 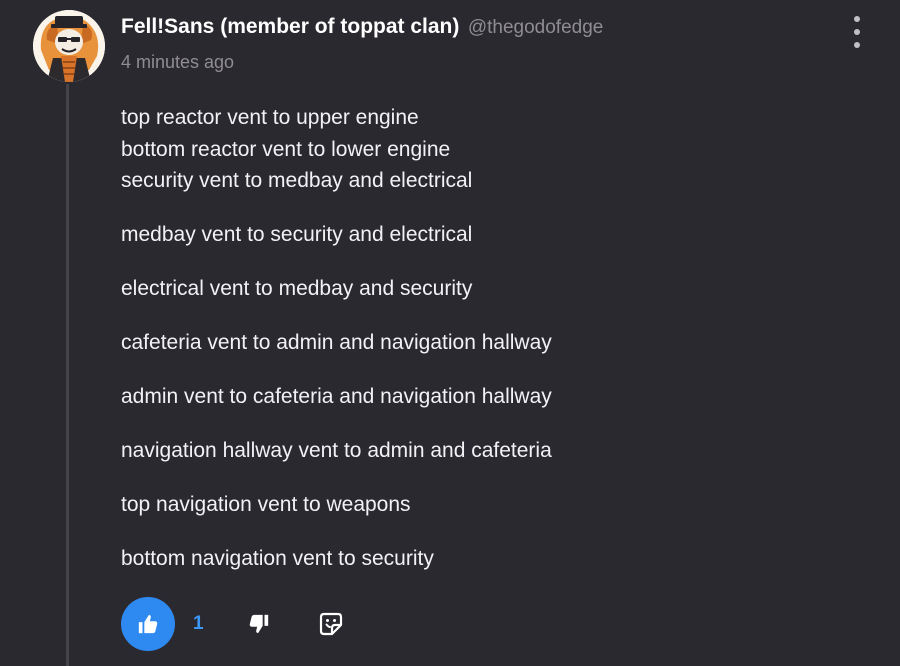 I want to click on more-options-button, so click(x=857, y=32).